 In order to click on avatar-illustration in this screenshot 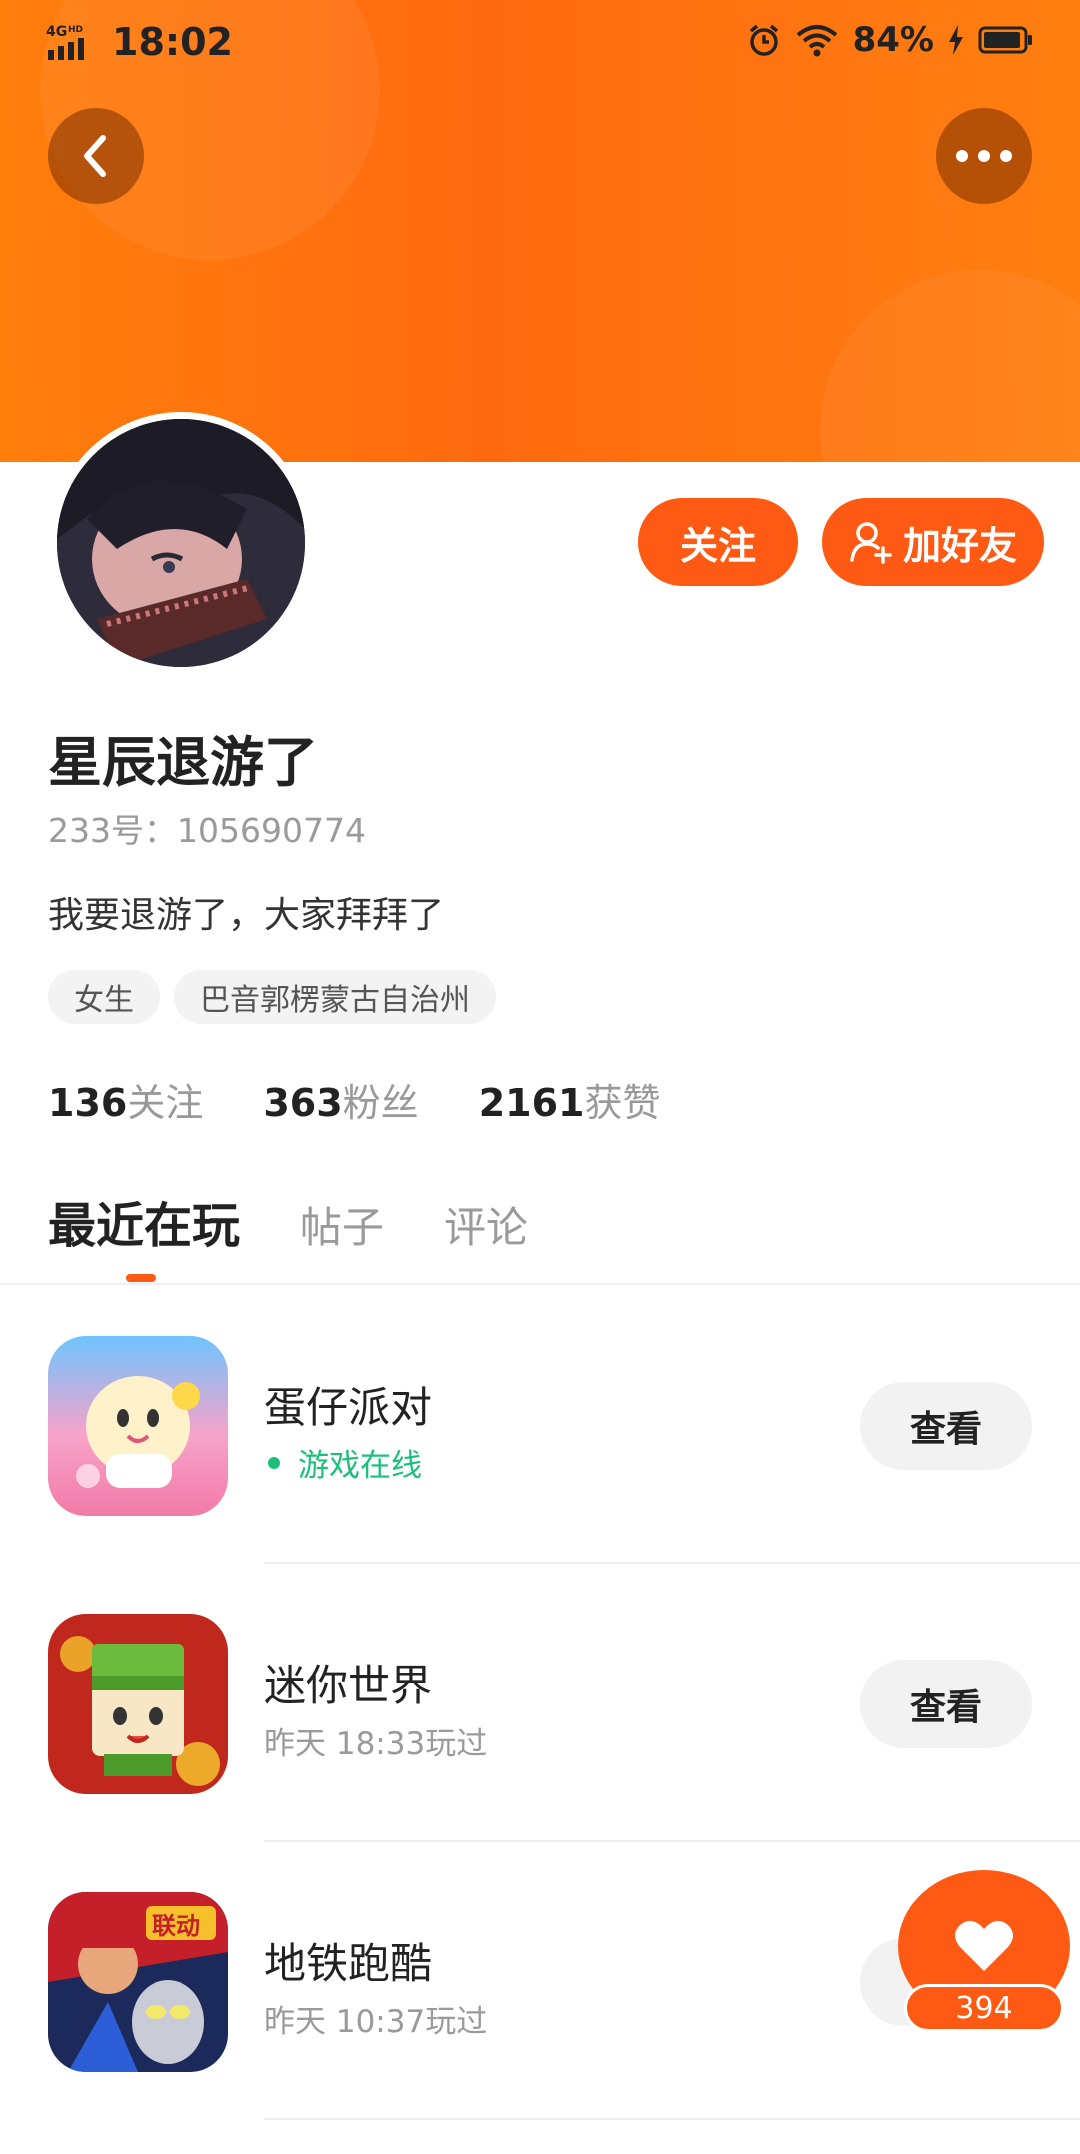, I will do `click(181, 543)`.